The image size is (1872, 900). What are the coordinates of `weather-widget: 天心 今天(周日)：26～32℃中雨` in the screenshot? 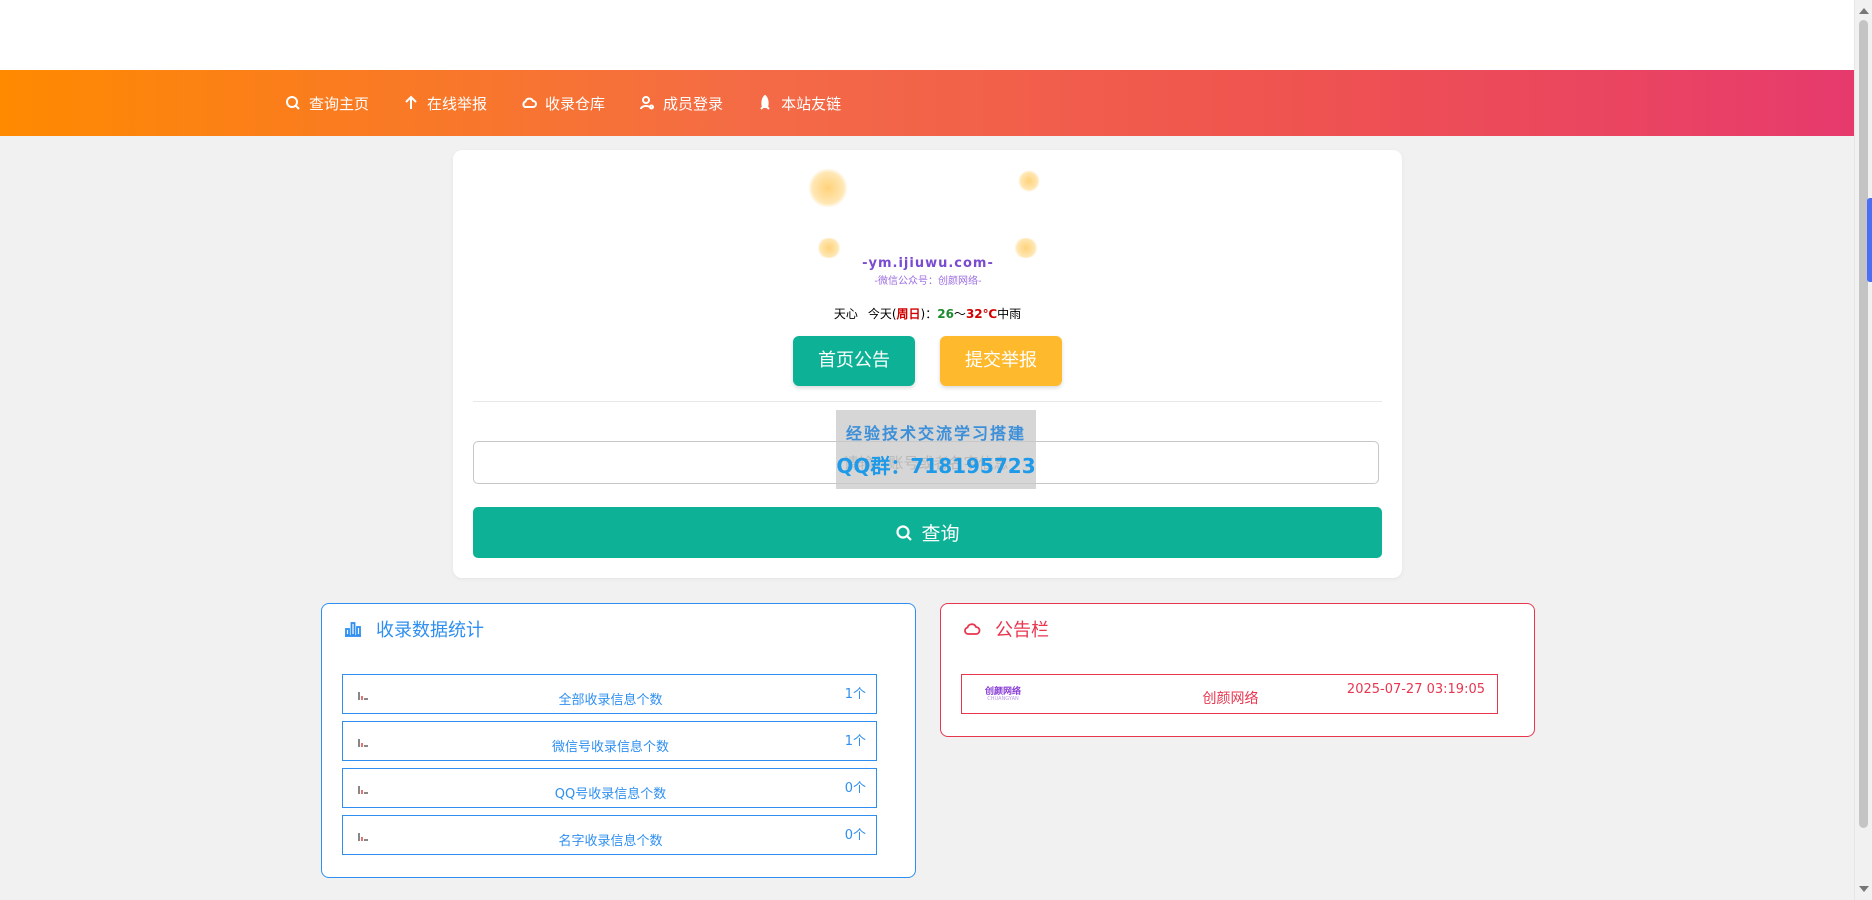 It's located at (927, 313).